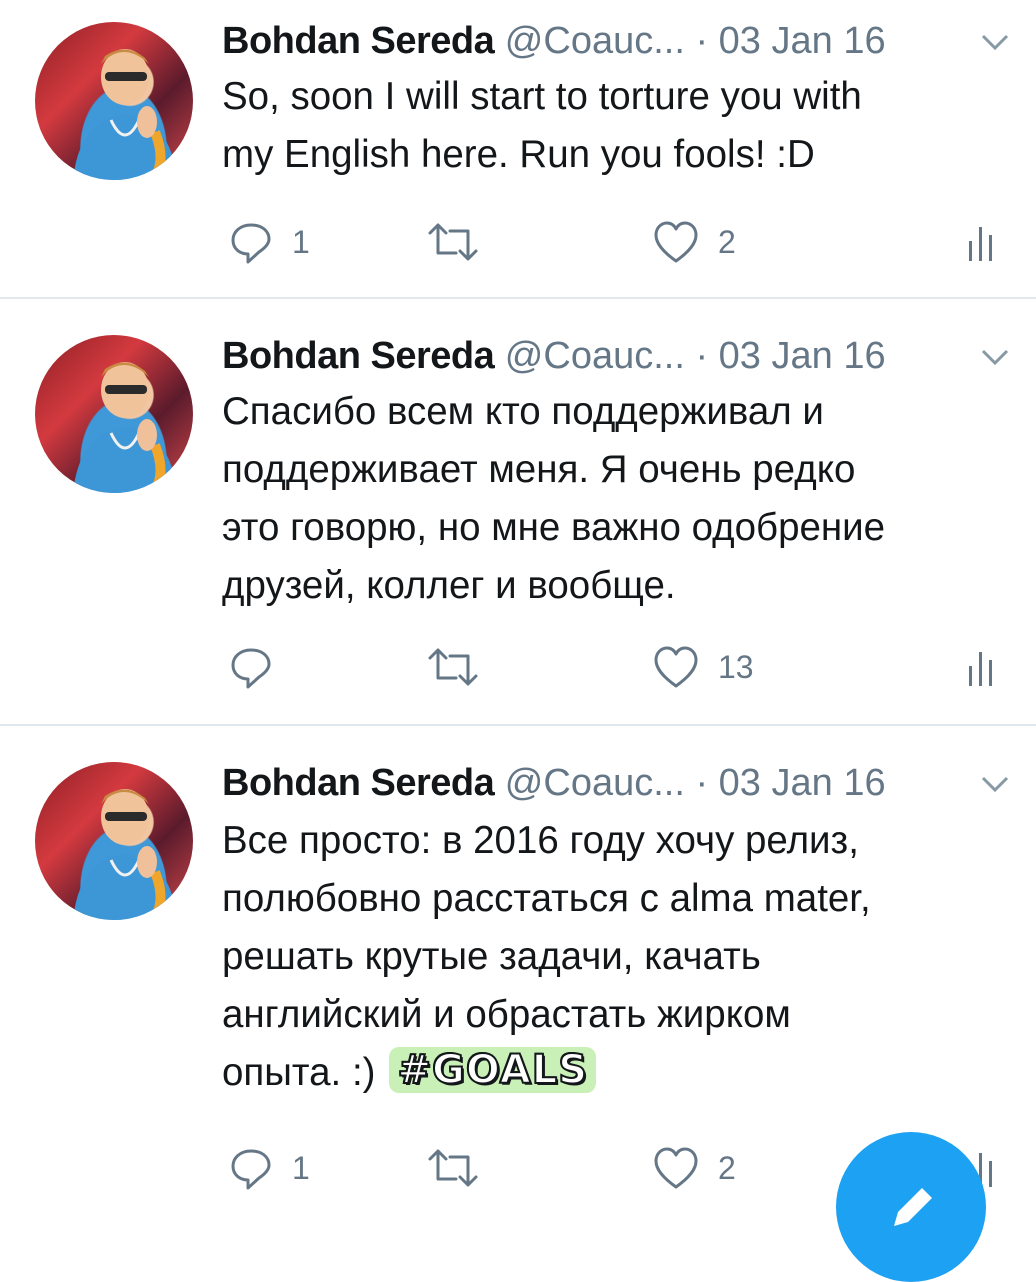 This screenshot has height=1282, width=1036. I want to click on goals-sticker: #GOALS, so click(492, 1070).